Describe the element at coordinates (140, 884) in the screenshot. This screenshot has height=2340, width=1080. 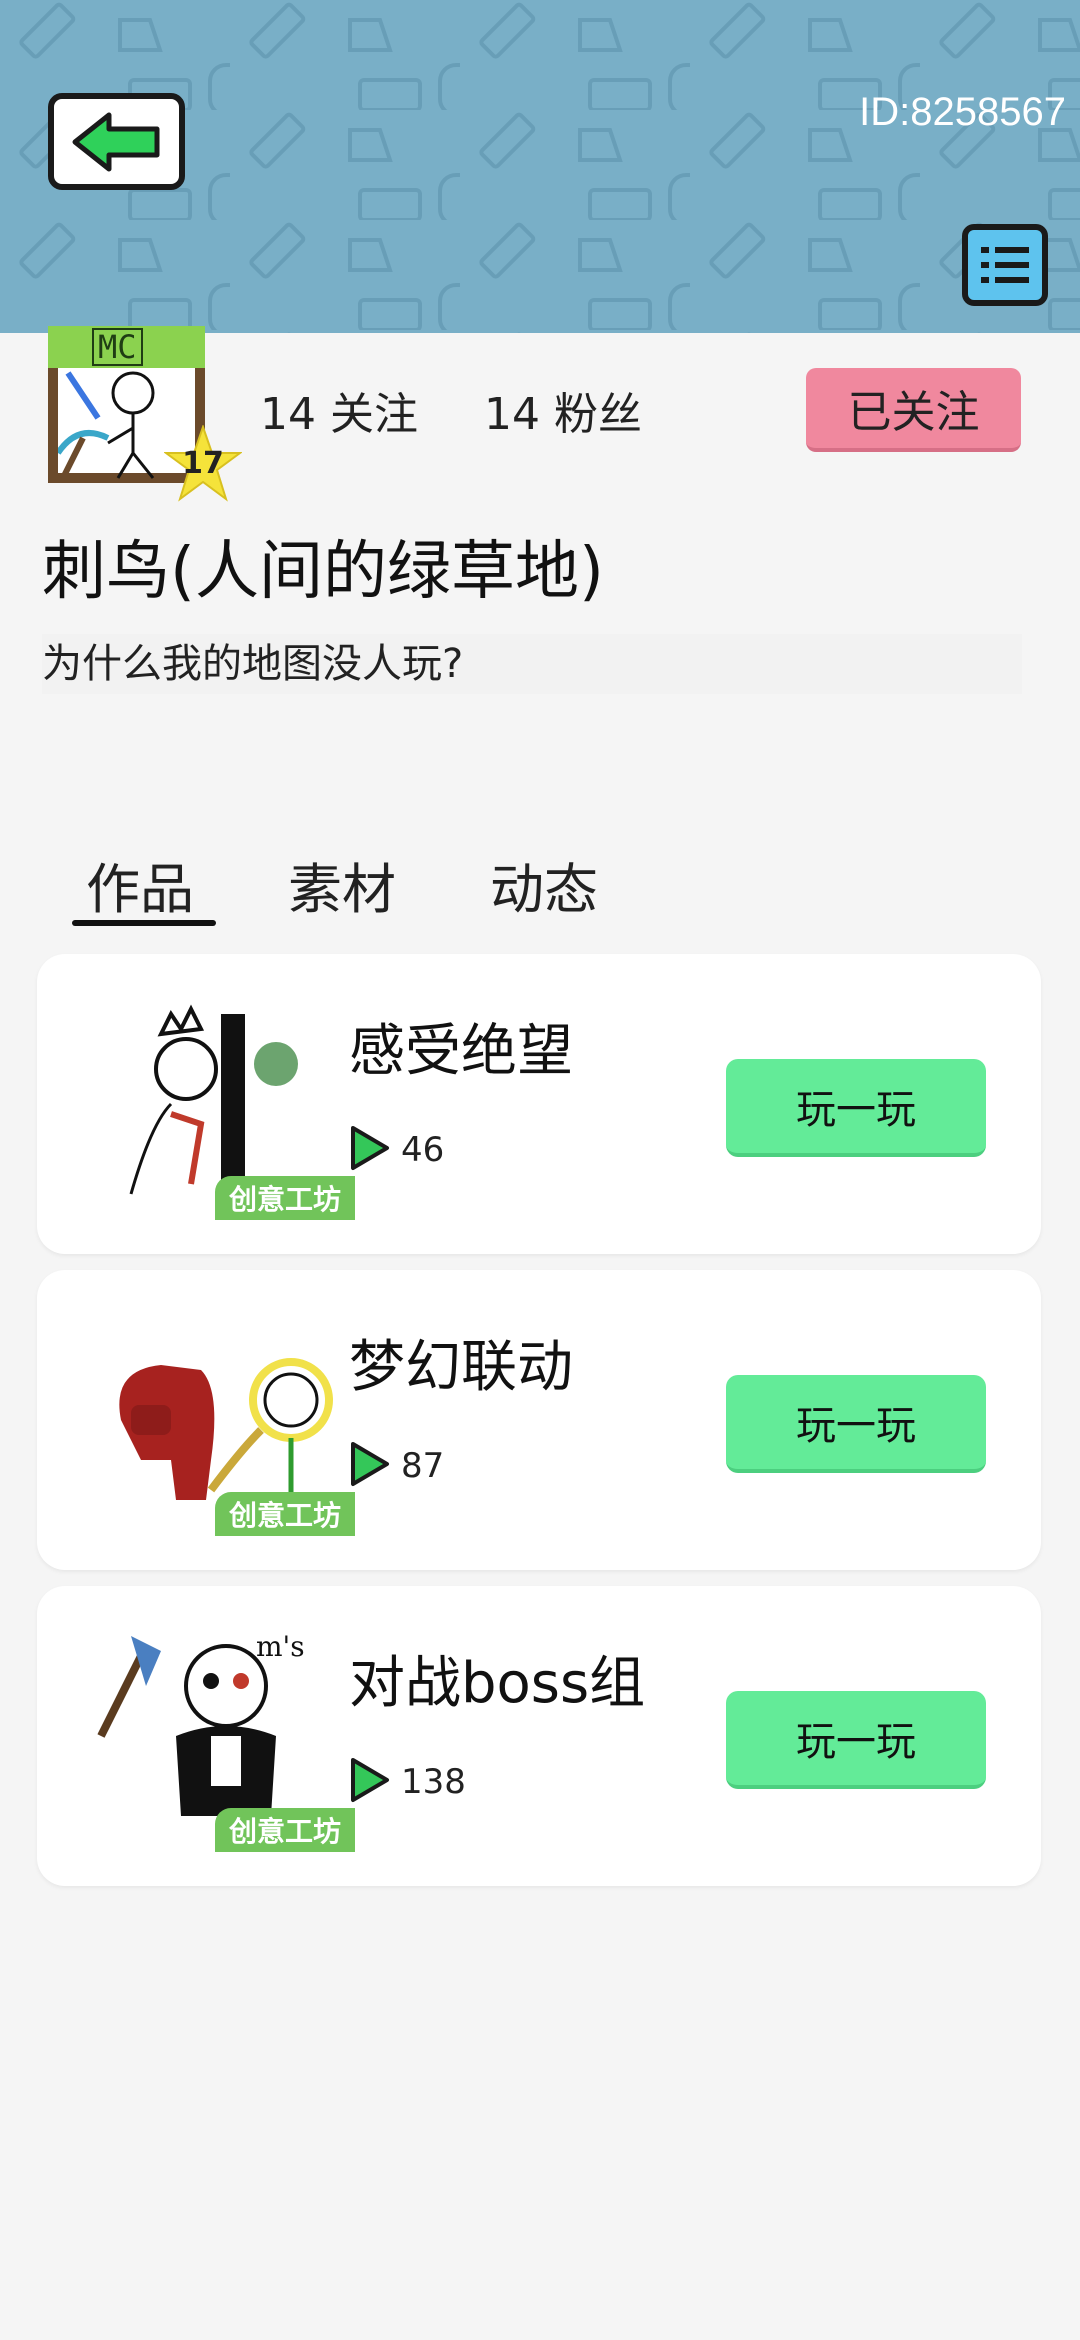
I see `tab-works: 作品` at that location.